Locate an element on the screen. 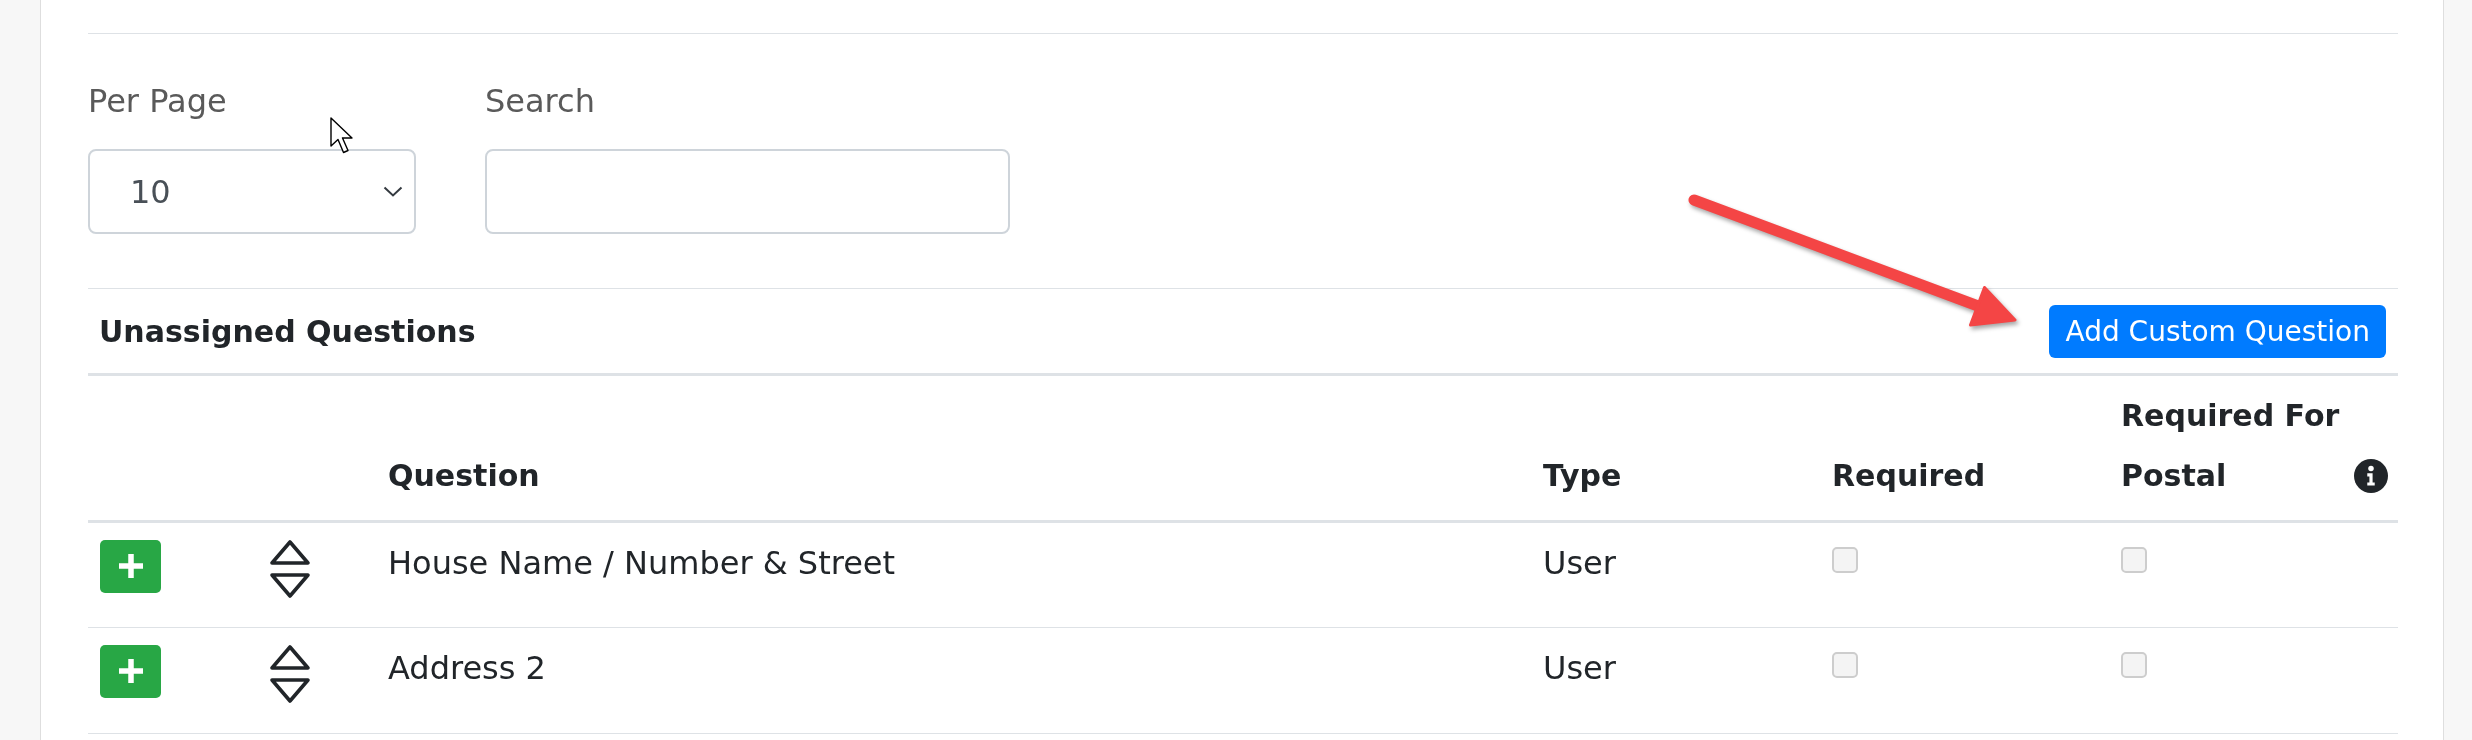 The width and height of the screenshot is (2472, 740). mouse-pointer-icon is located at coordinates (342, 136).